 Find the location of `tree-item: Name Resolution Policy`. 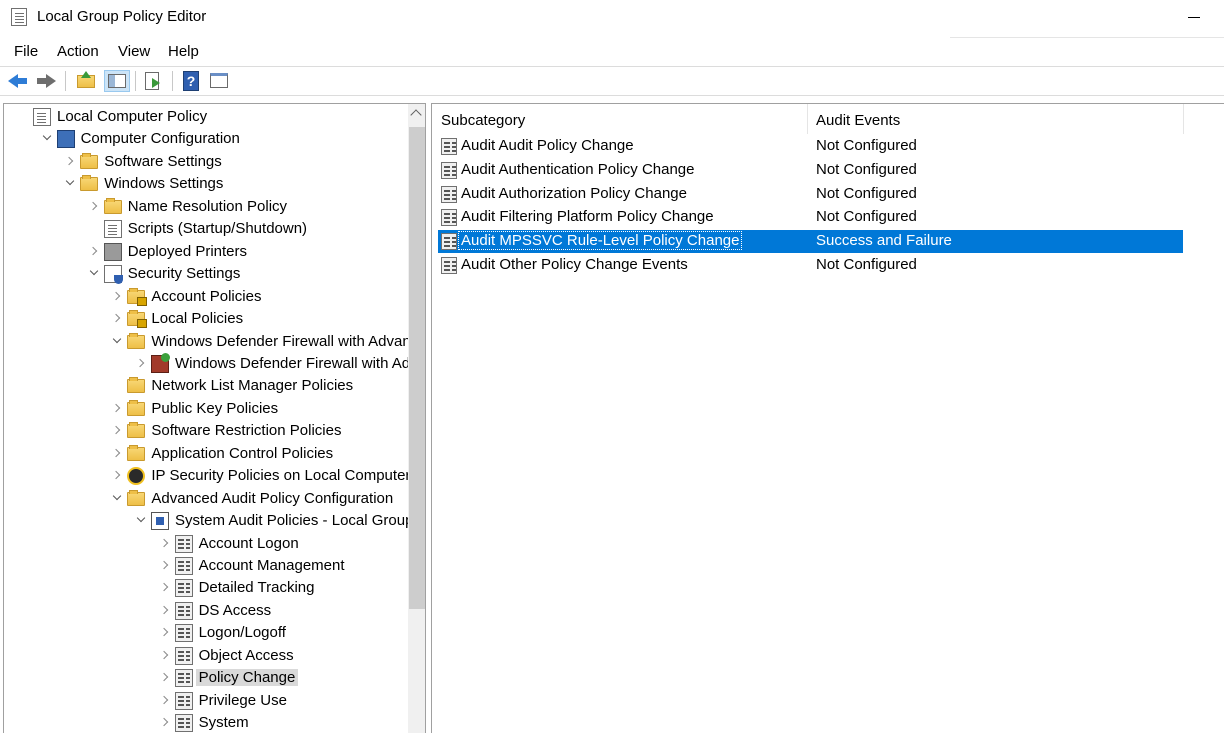

tree-item: Name Resolution Policy is located at coordinates (204, 207).